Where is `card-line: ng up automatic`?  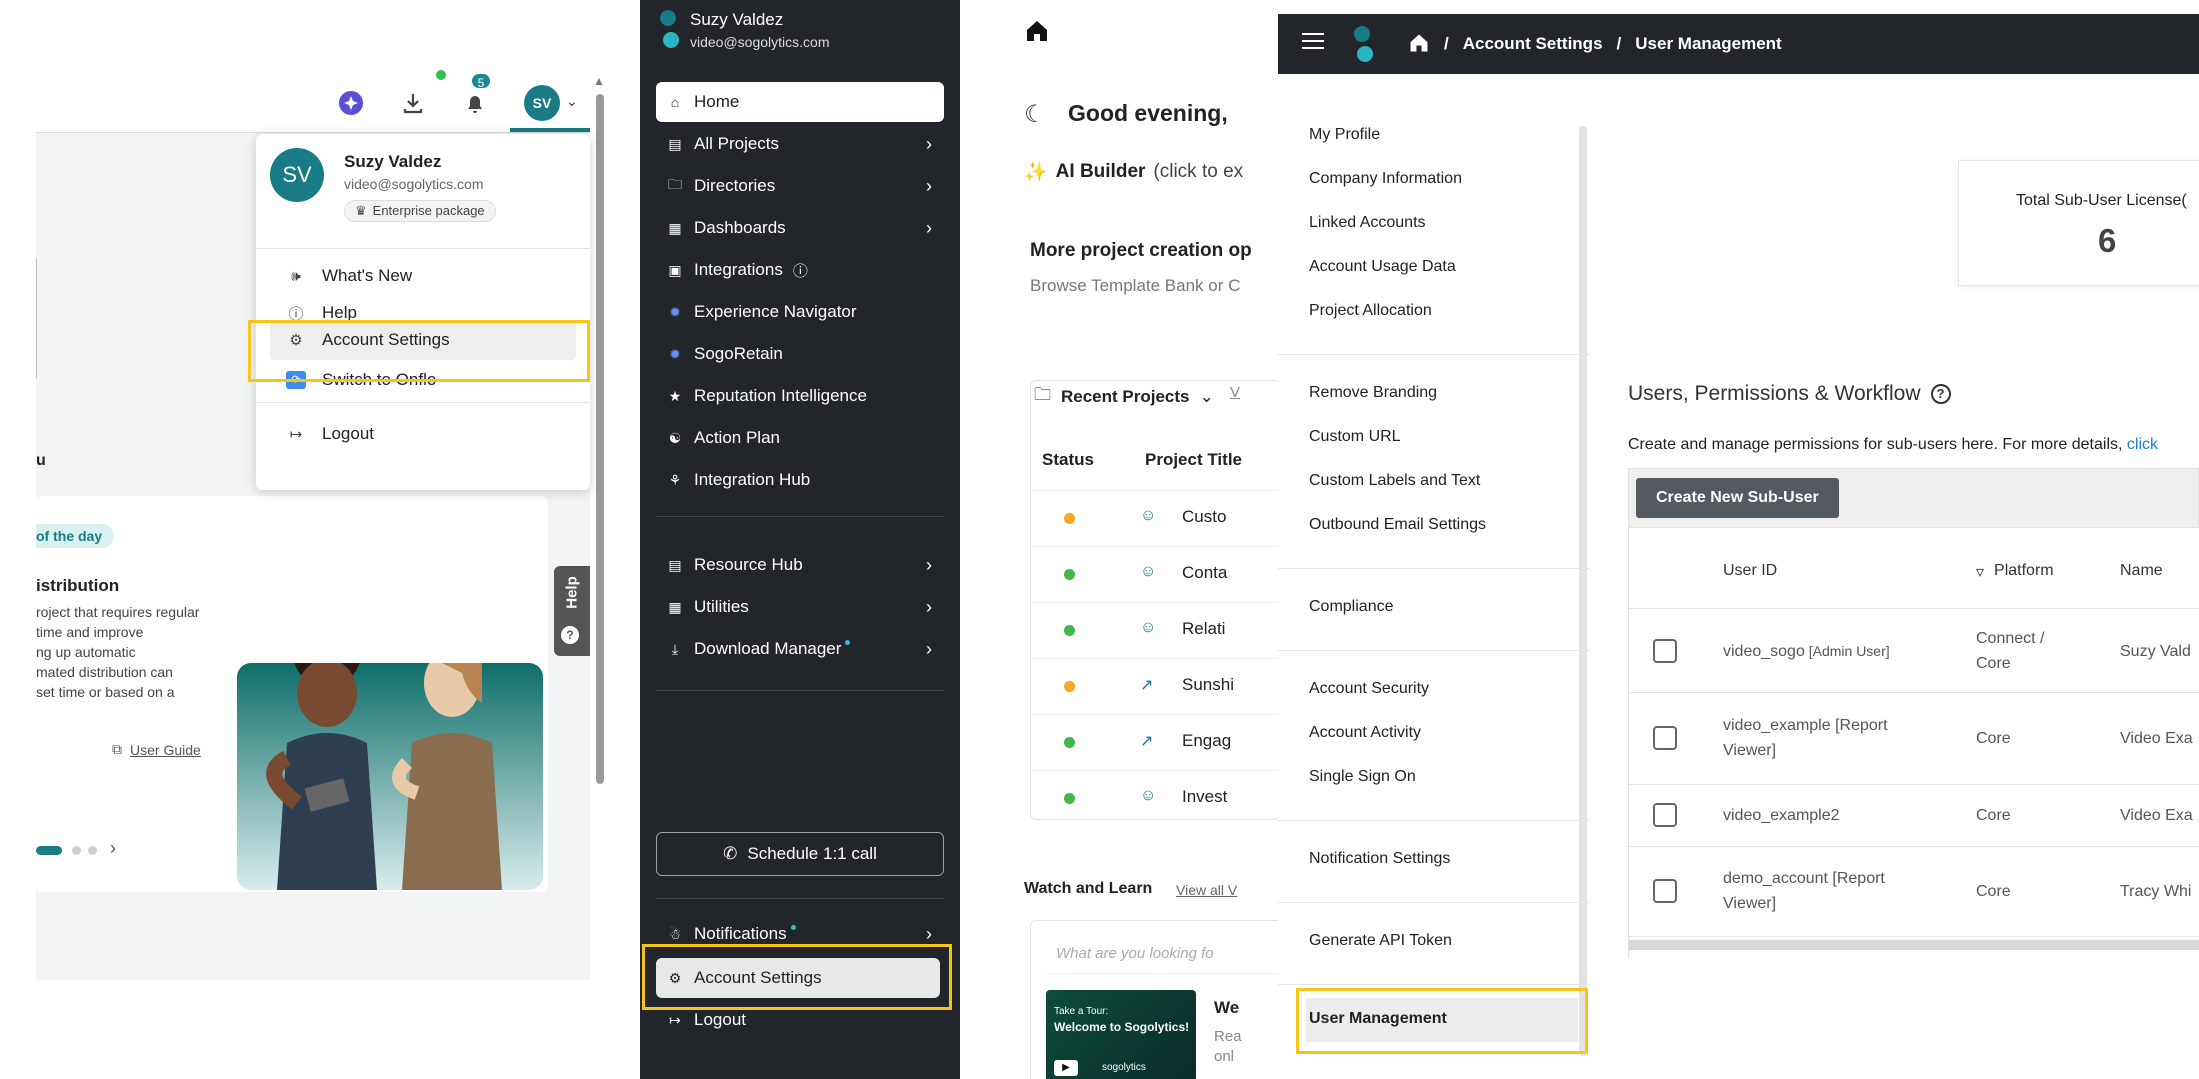 card-line: ng up automatic is located at coordinates (86, 652).